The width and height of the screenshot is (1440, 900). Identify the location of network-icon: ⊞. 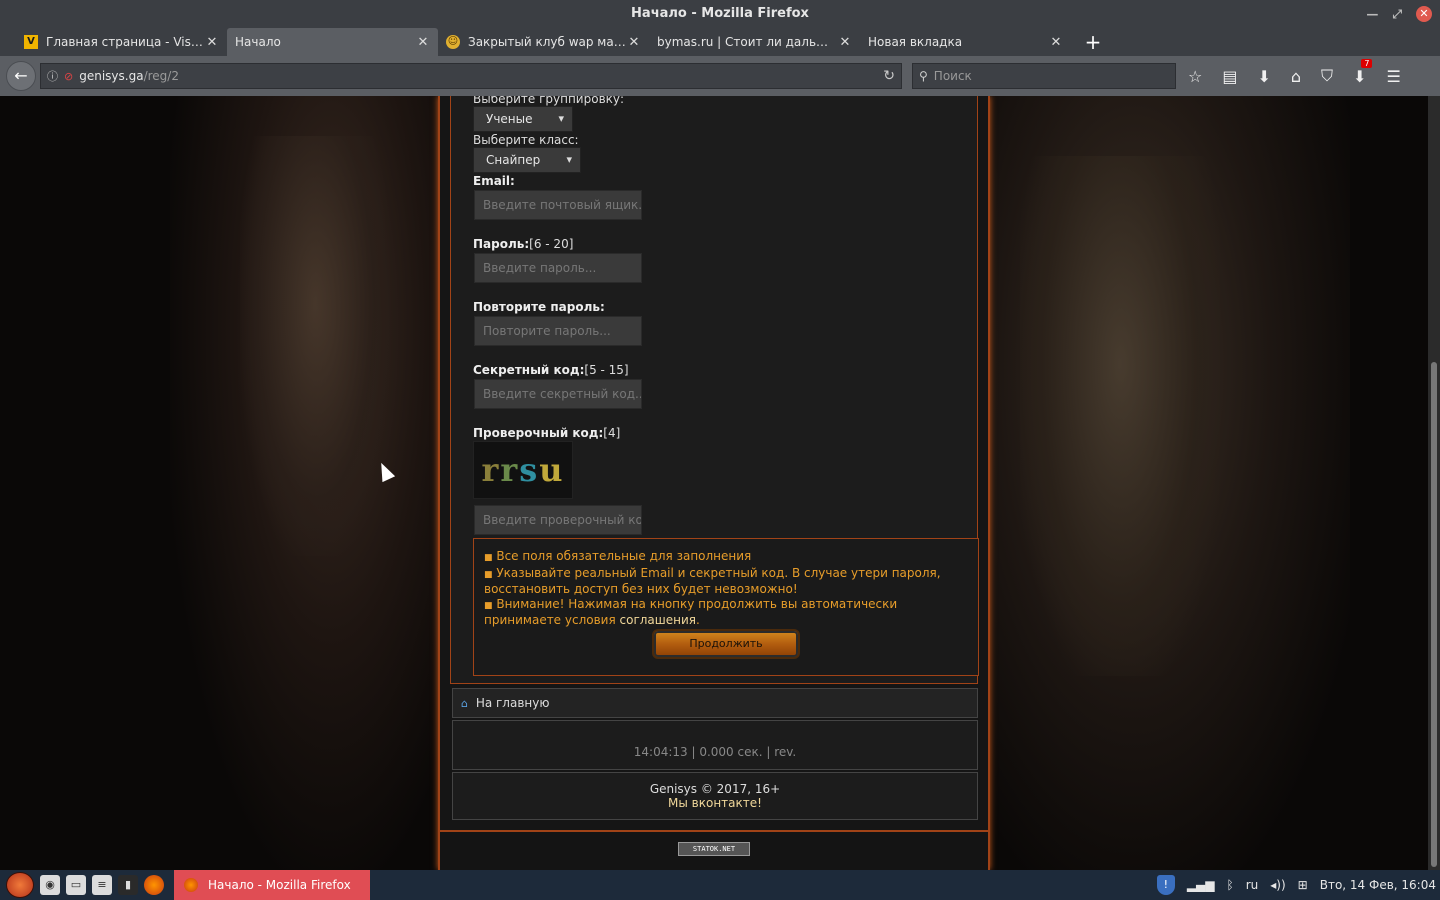
(1303, 885).